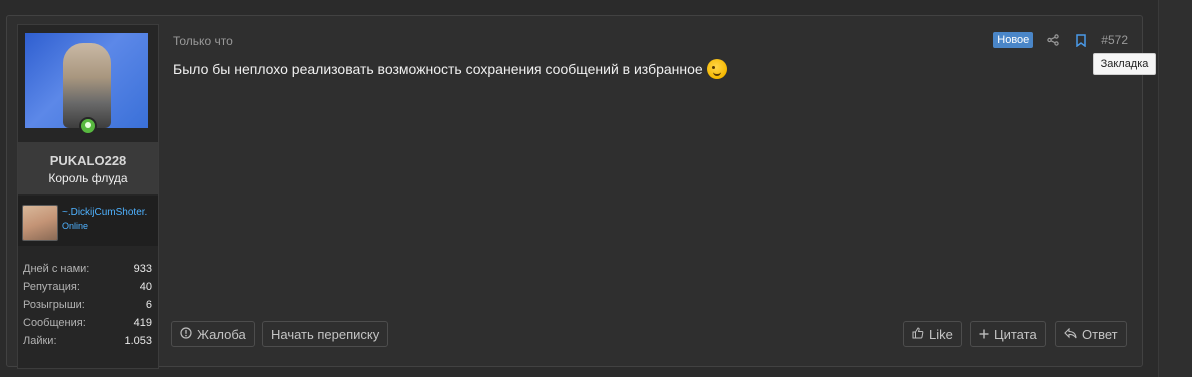 This screenshot has height=377, width=1192. I want to click on bookmark-icon, so click(1081, 40).